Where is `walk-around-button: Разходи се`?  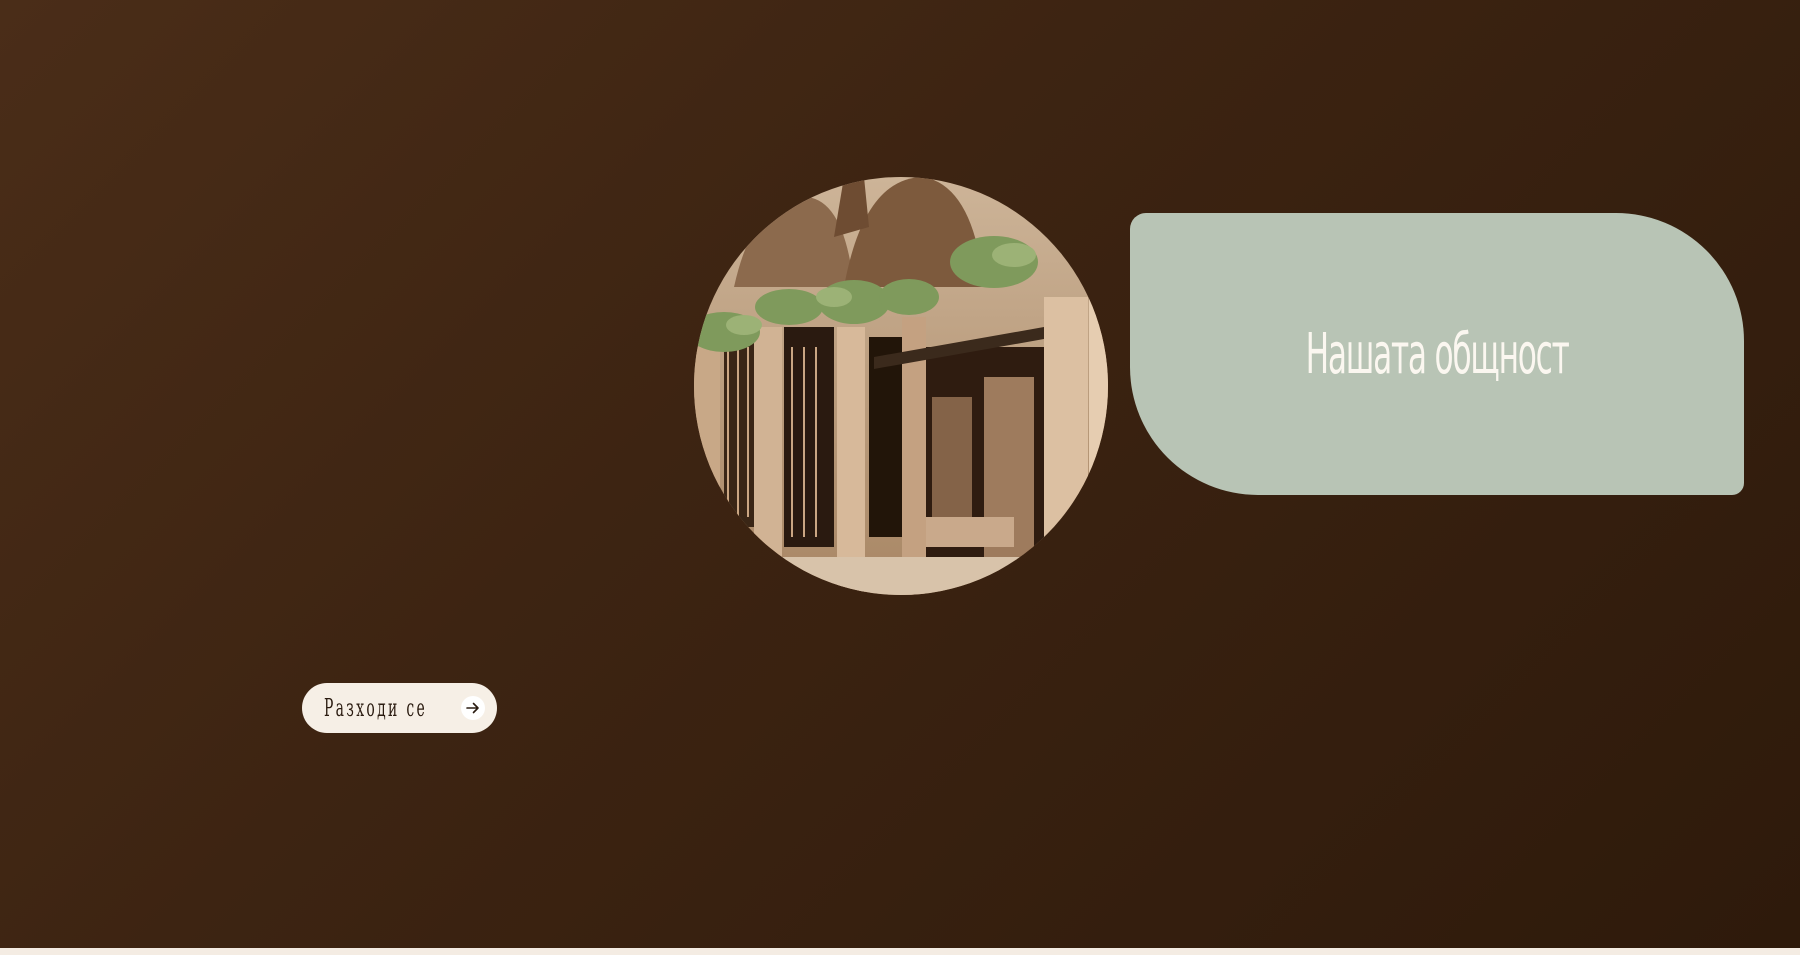 walk-around-button: Разходи се is located at coordinates (399, 708).